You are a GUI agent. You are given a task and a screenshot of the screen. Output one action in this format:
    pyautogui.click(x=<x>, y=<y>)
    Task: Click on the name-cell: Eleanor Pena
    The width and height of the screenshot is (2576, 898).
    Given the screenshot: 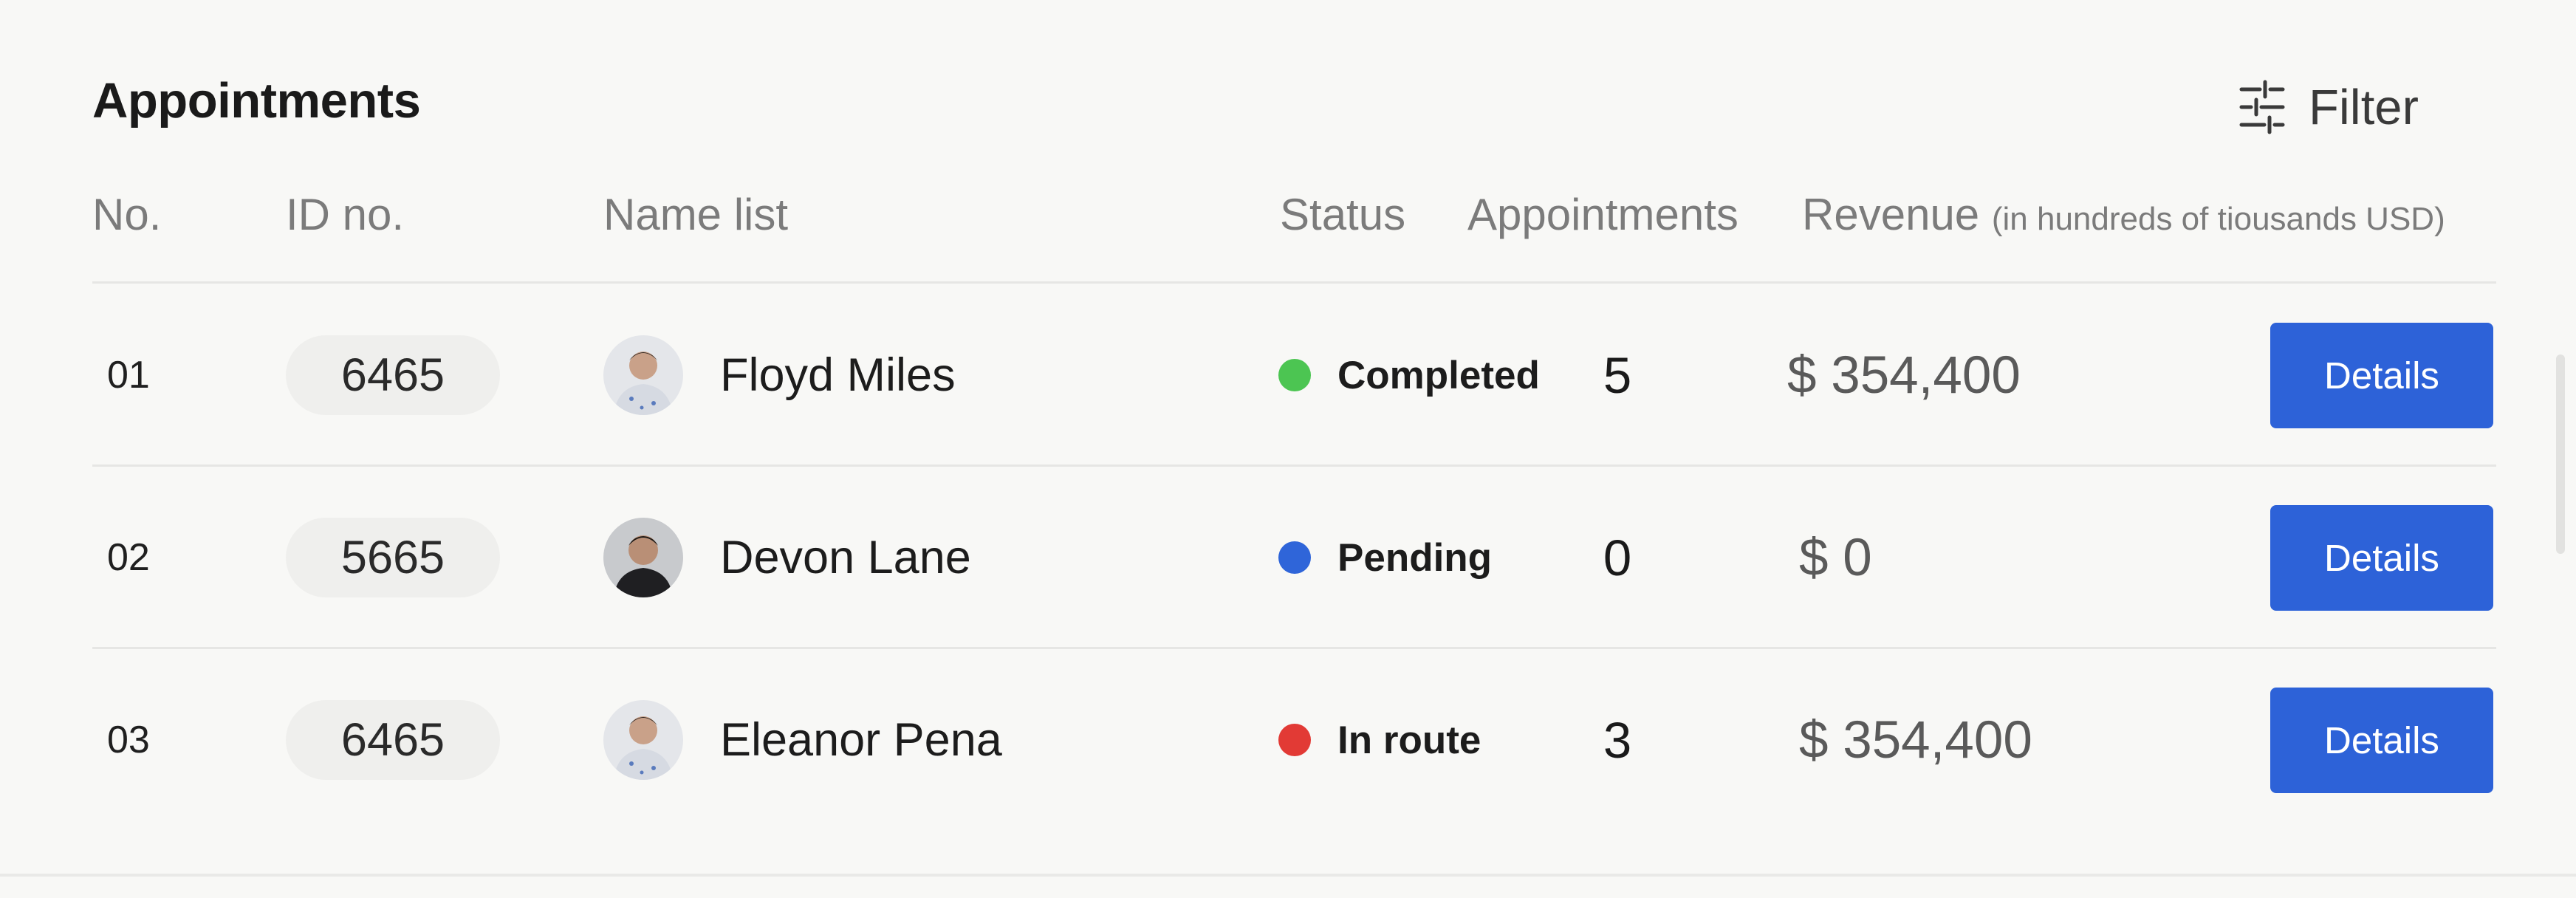 What is the action you would take?
    pyautogui.click(x=802, y=740)
    